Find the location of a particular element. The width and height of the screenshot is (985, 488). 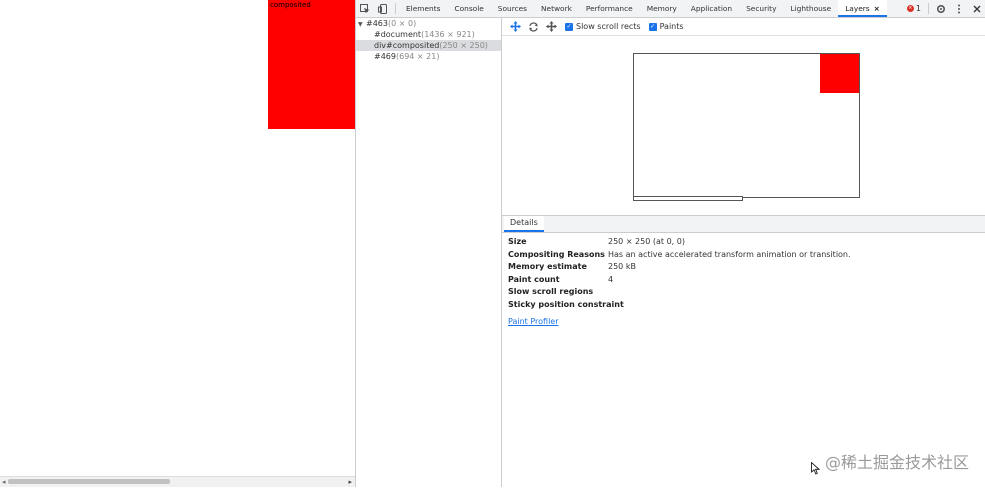

details-tabbar: Details is located at coordinates (743, 224).